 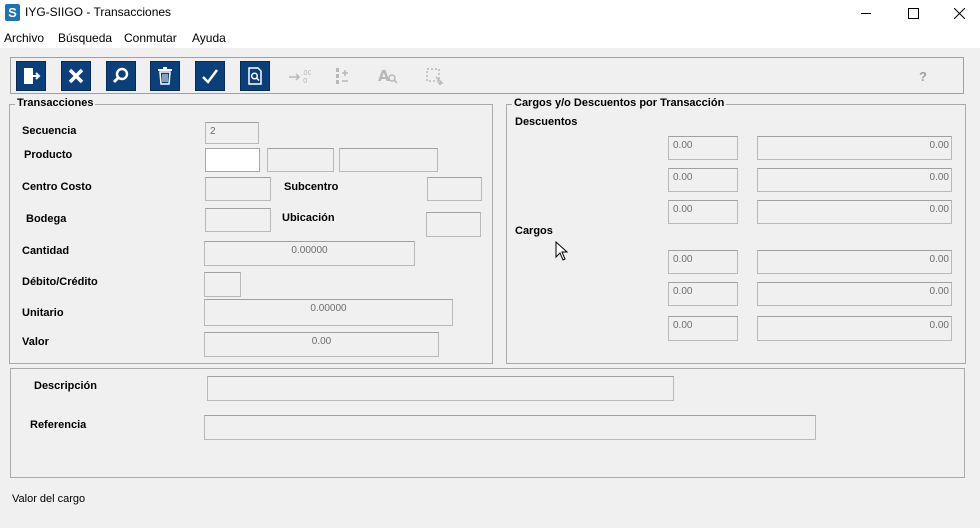 What do you see at coordinates (454, 189) in the screenshot?
I see `subcentro-field` at bounding box center [454, 189].